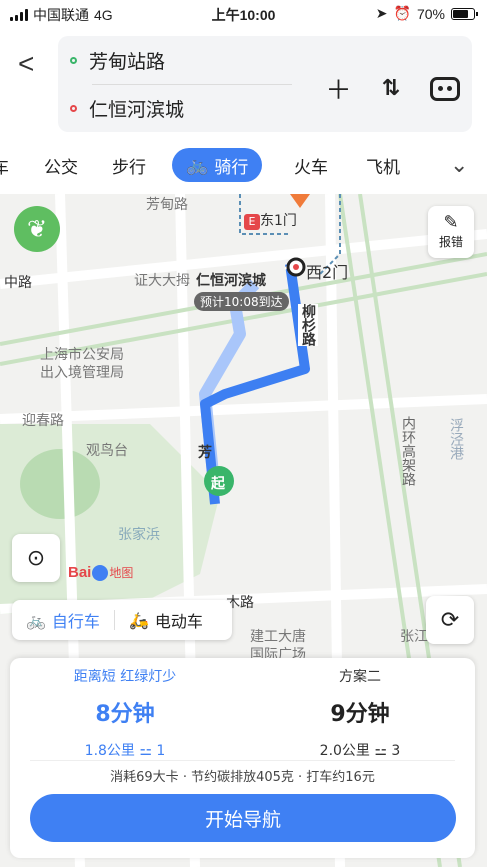 The height and width of the screenshot is (867, 487). What do you see at coordinates (73, 60) in the screenshot?
I see `start-dot-icon` at bounding box center [73, 60].